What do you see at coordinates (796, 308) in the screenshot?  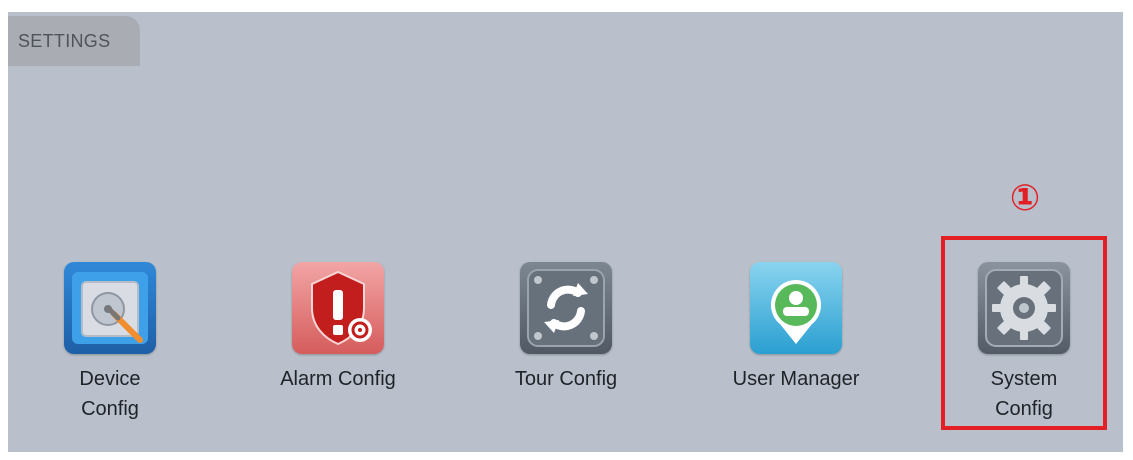 I see `user-manager-icon` at bounding box center [796, 308].